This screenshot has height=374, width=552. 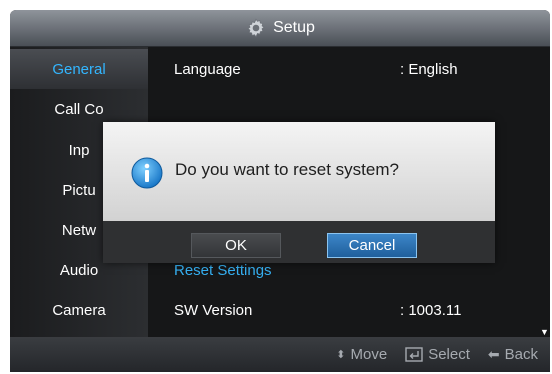 What do you see at coordinates (236, 245) in the screenshot?
I see `ok-button: OK` at bounding box center [236, 245].